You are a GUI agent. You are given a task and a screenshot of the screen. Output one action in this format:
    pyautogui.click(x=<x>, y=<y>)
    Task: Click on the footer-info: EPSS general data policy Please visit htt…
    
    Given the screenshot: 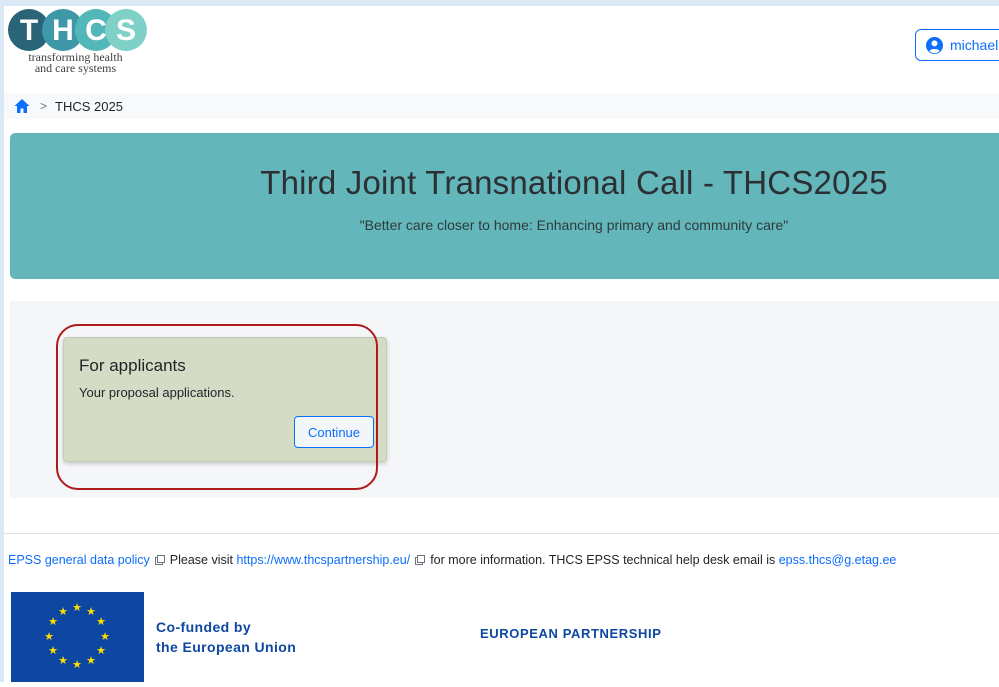 What is the action you would take?
    pyautogui.click(x=452, y=560)
    